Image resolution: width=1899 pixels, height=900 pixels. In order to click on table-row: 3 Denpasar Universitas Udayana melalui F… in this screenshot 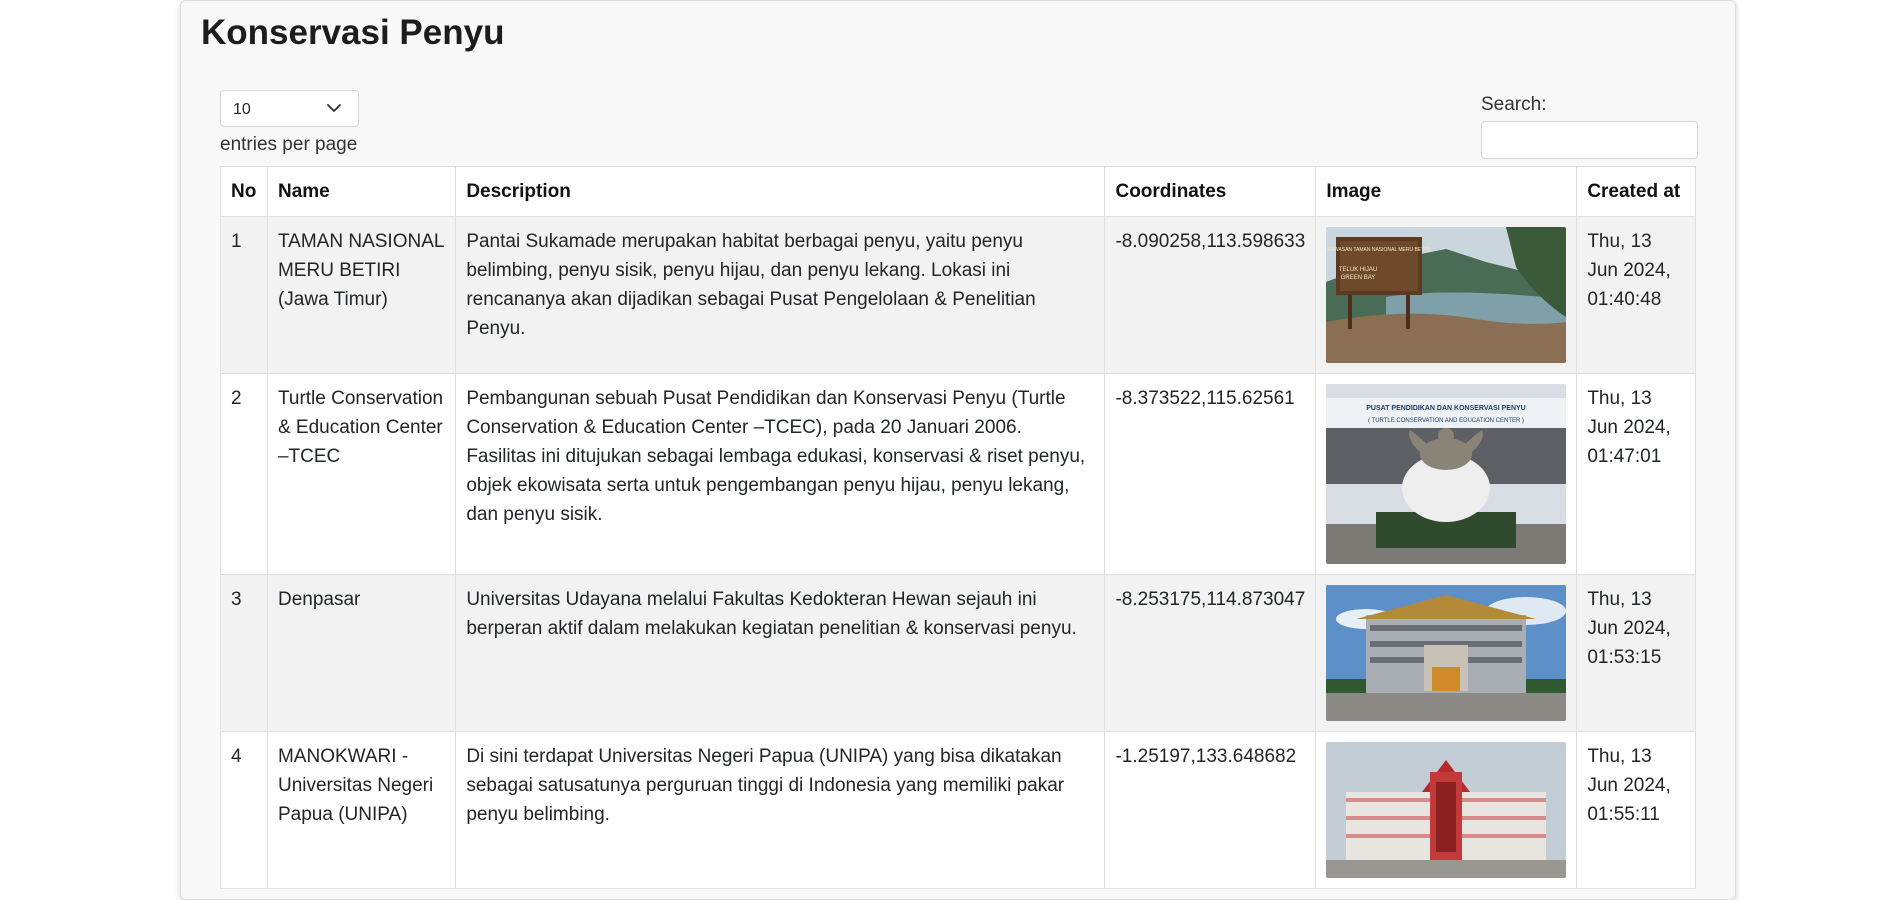, I will do `click(958, 653)`.